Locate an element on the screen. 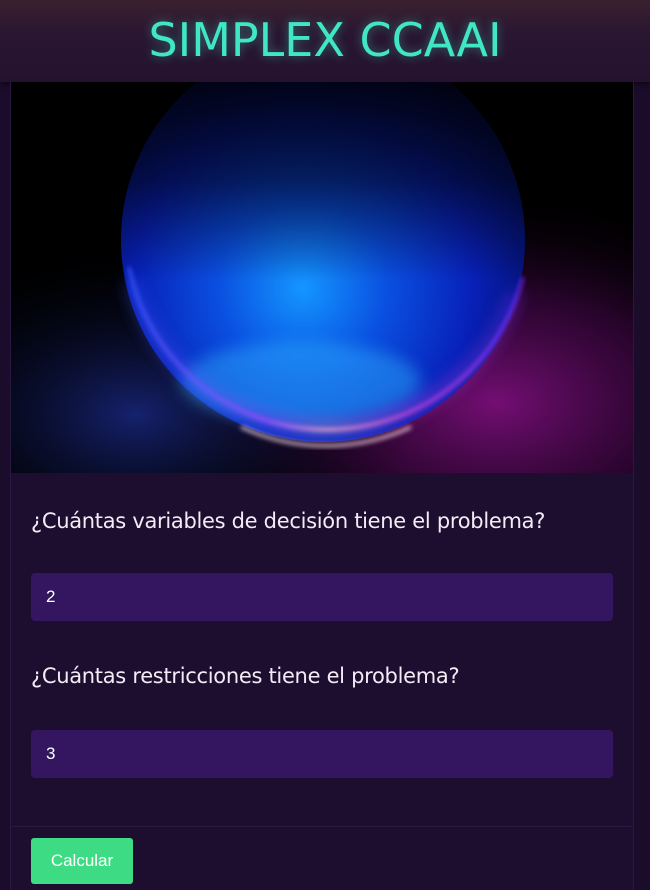 This screenshot has width=650, height=890. calculate-button: Calcular is located at coordinates (82, 861).